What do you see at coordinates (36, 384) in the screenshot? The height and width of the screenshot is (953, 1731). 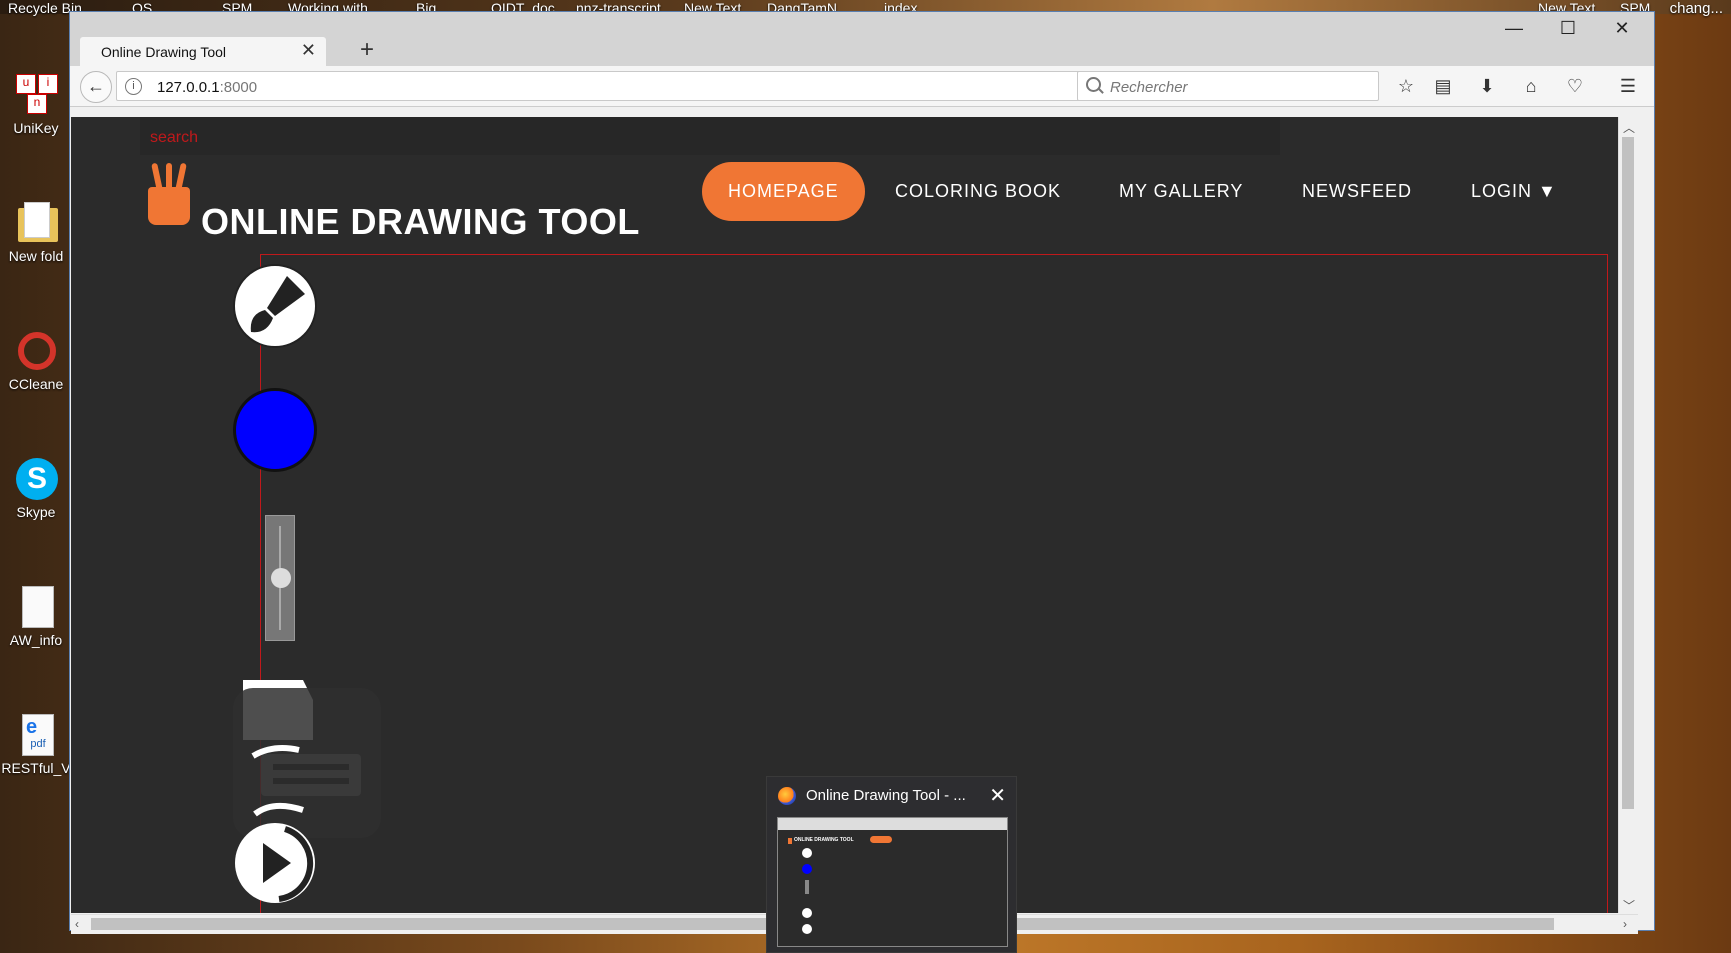 I see `desktop-icon-label: CCleane` at bounding box center [36, 384].